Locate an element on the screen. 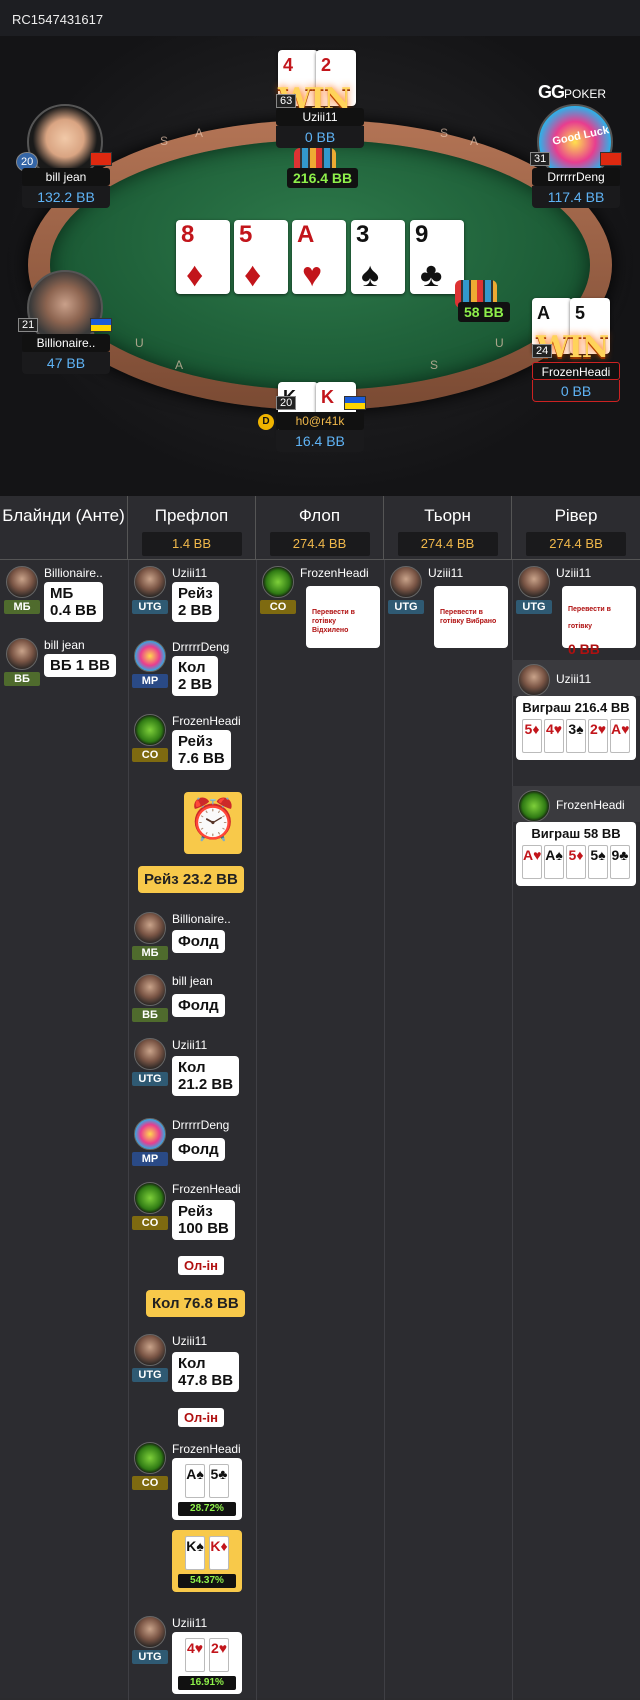  ggpoker-logo: GGPOKER is located at coordinates (572, 92).